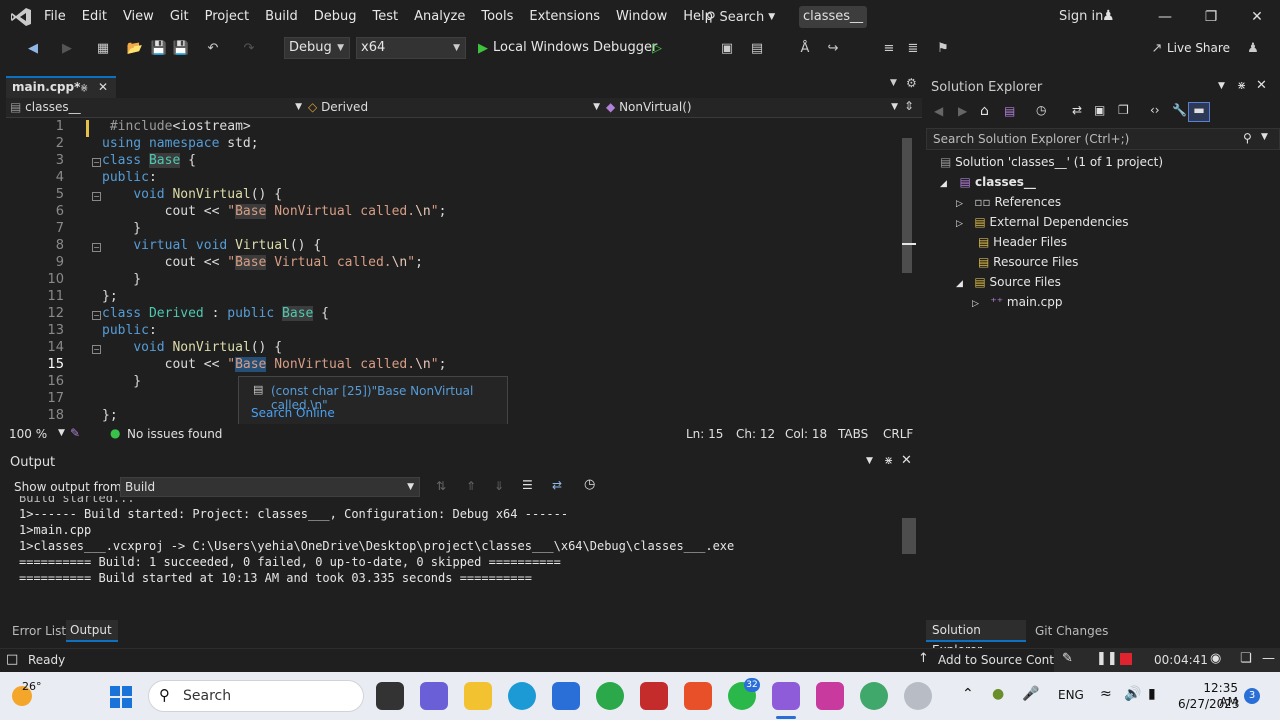 This screenshot has height=720, width=1280. What do you see at coordinates (1215, 658) in the screenshot?
I see `camera-icon: ◉` at bounding box center [1215, 658].